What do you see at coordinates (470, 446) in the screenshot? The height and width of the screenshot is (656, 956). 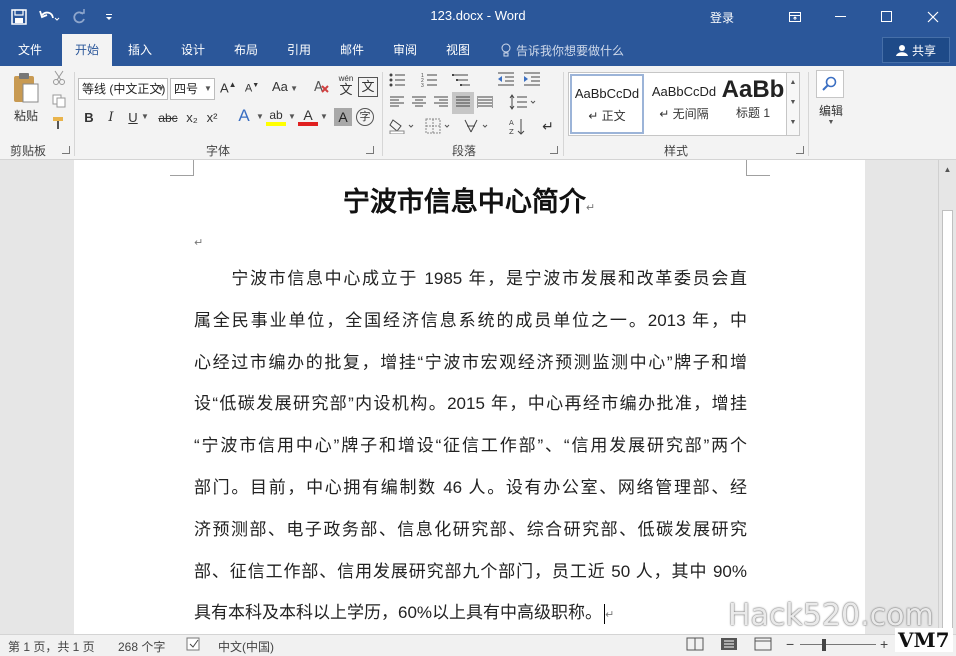 I see `text-line: “宁波市信用中心”牌子和增设“征信工作部”、“信用发展研究部”两个` at bounding box center [470, 446].